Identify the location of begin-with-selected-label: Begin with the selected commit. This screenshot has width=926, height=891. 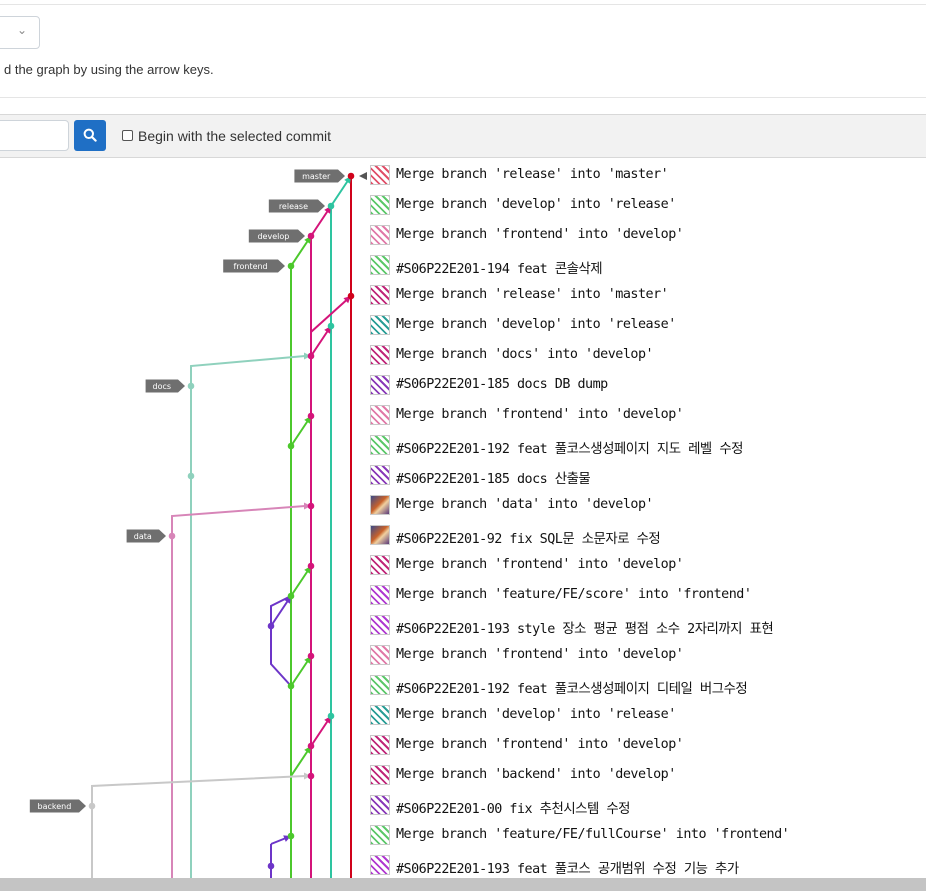
(234, 136).